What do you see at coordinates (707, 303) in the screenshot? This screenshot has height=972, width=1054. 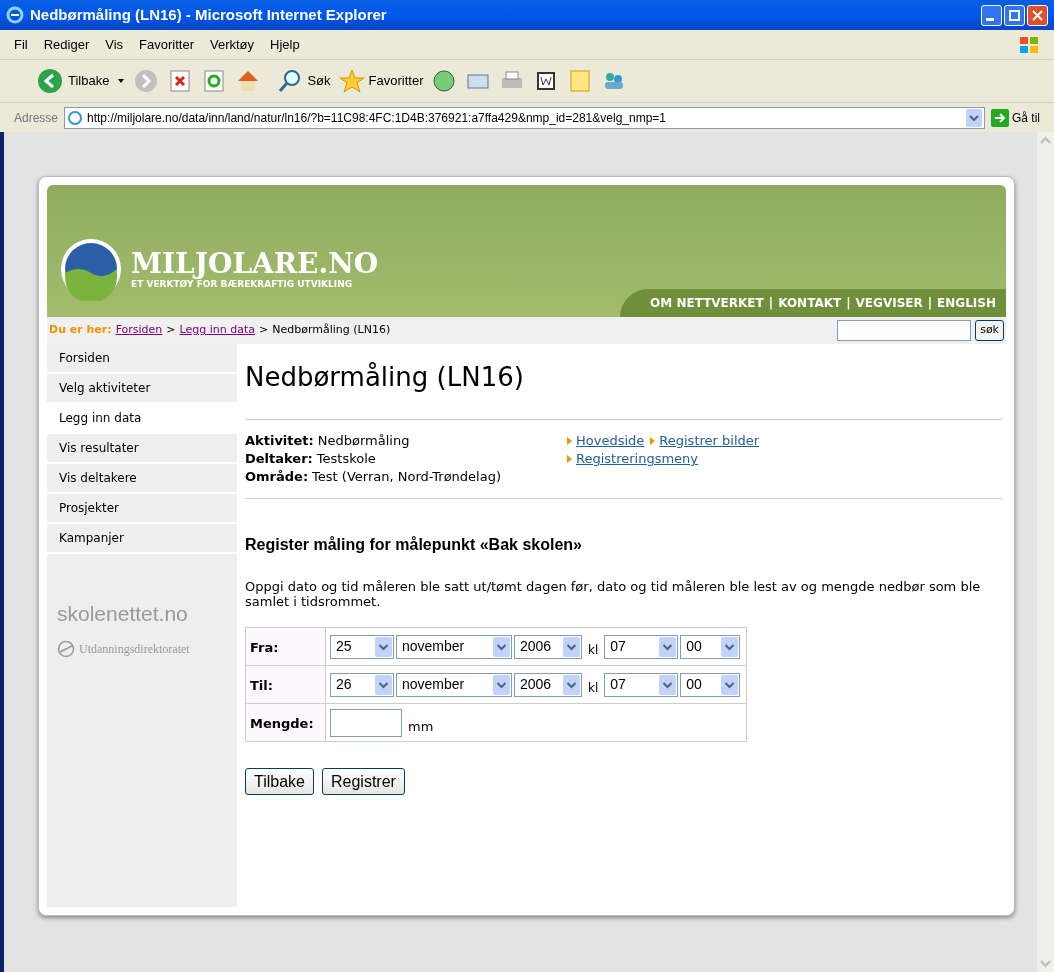 I see `header-link: OM NETTVERKET` at bounding box center [707, 303].